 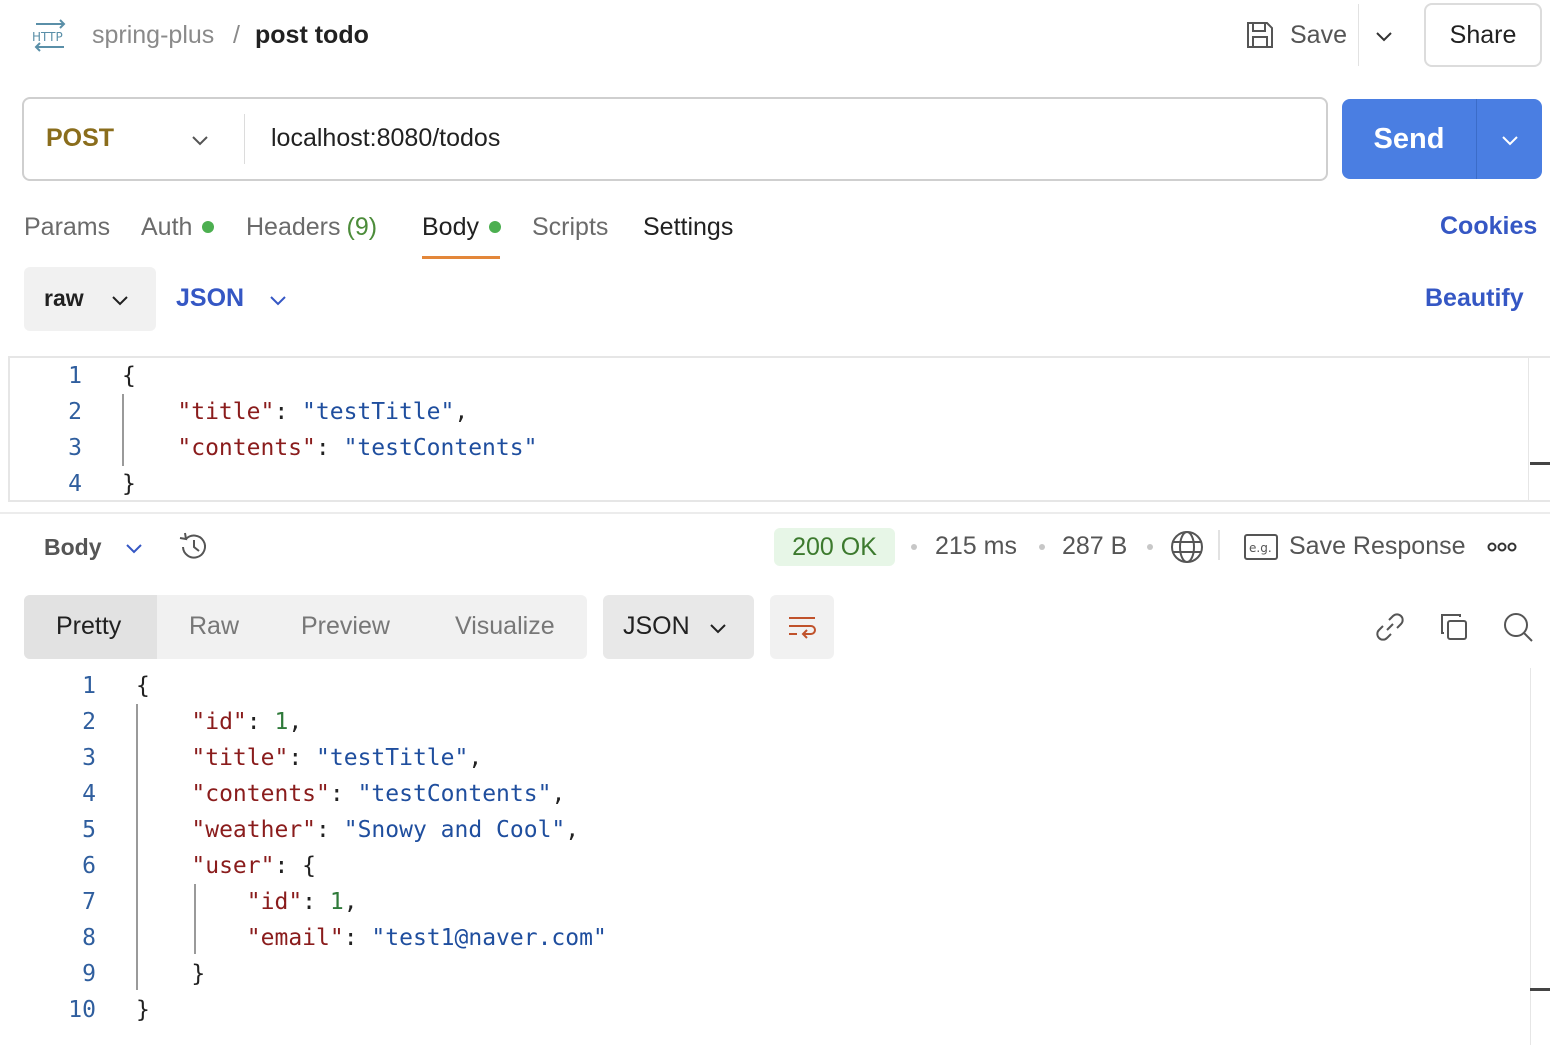 What do you see at coordinates (200, 140) in the screenshot?
I see `method-chevron-down-icon` at bounding box center [200, 140].